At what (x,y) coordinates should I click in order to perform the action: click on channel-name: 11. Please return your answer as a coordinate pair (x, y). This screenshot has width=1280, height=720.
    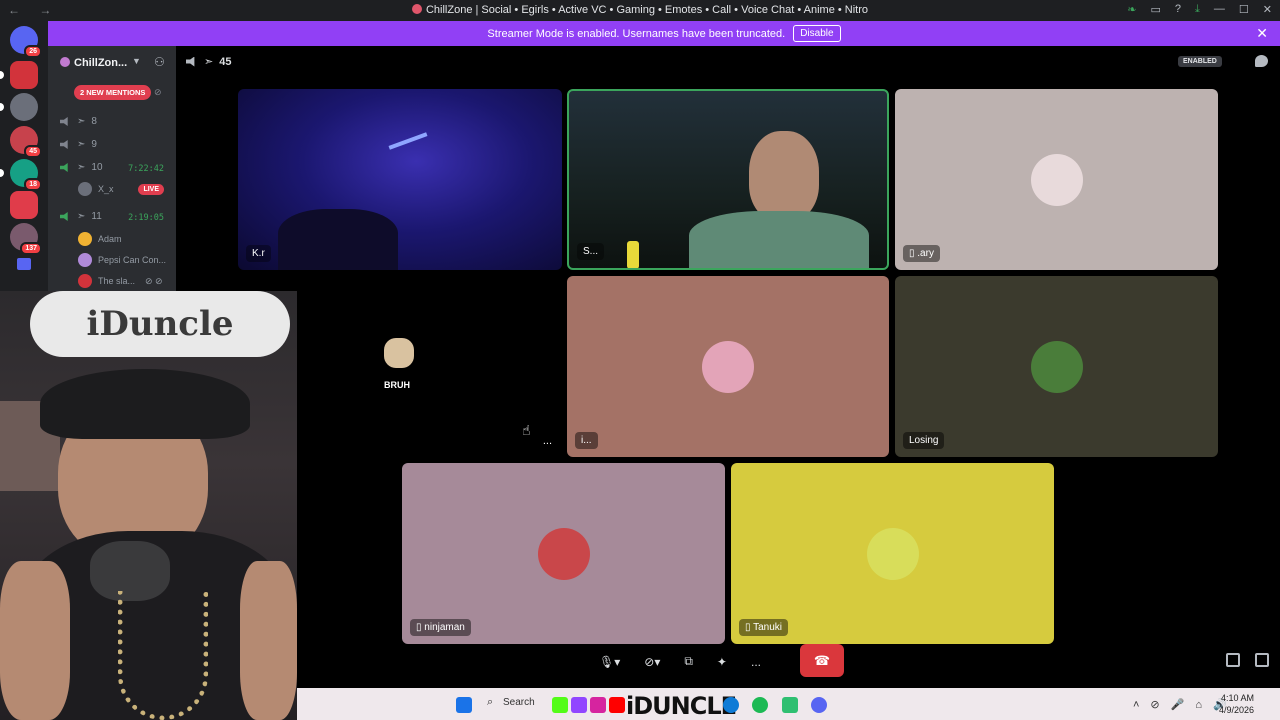
    Looking at the image, I should click on (96, 216).